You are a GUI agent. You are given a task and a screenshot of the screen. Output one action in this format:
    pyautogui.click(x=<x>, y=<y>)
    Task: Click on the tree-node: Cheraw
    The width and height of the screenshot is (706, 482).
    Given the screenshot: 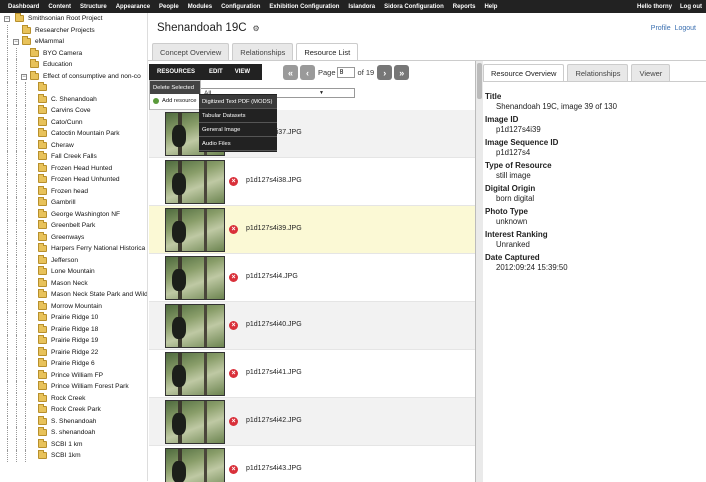 What is the action you would take?
    pyautogui.click(x=73, y=145)
    